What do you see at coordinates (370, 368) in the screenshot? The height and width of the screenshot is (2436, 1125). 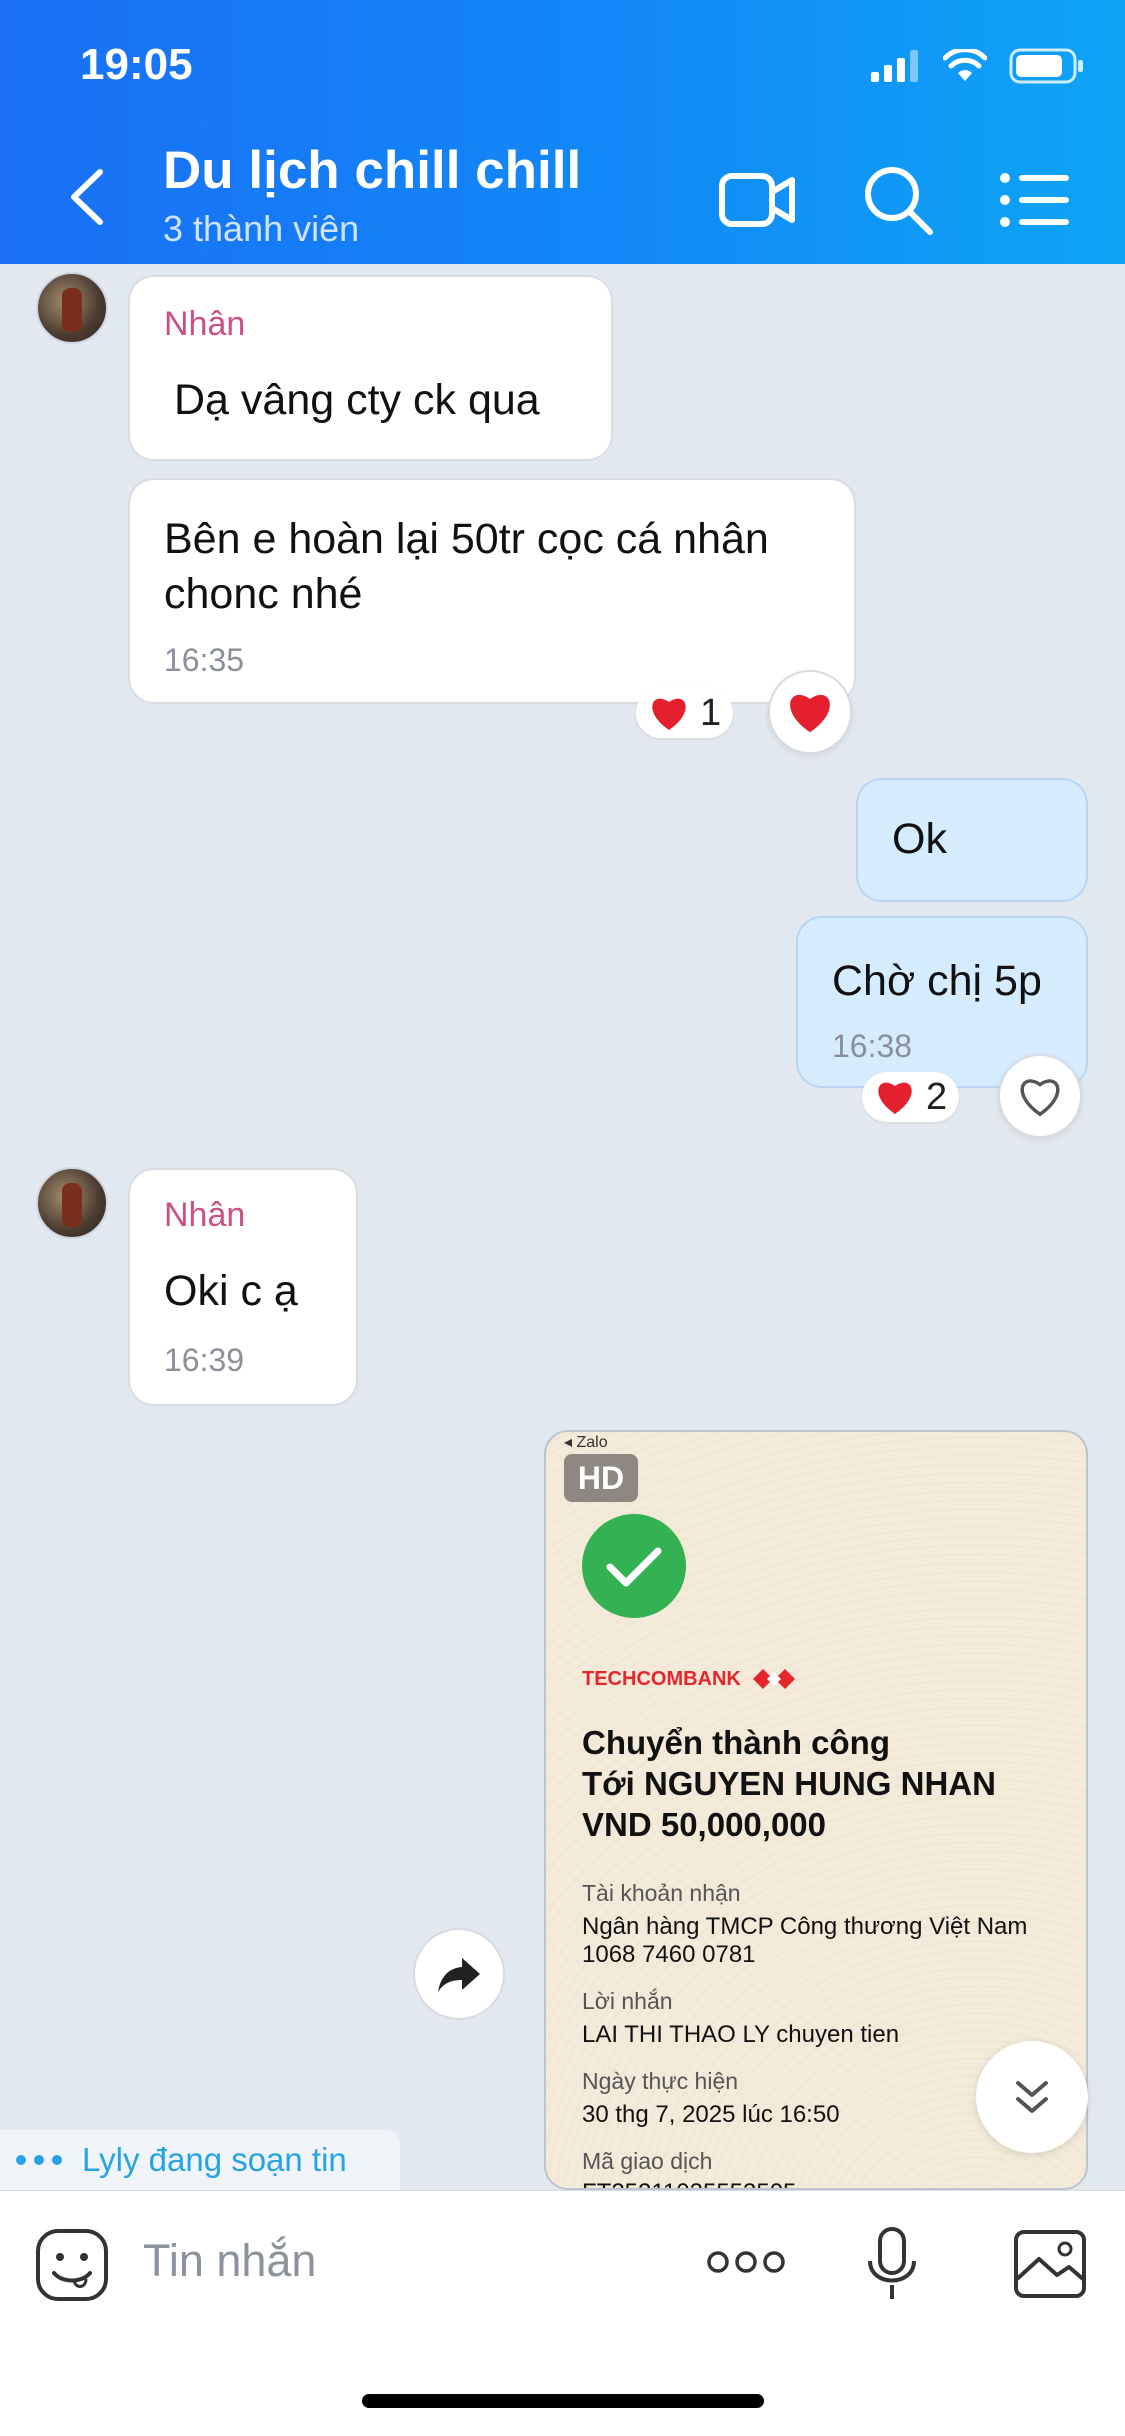 I see `message-bubble: Nhân Dạ vâng cty ck qua` at bounding box center [370, 368].